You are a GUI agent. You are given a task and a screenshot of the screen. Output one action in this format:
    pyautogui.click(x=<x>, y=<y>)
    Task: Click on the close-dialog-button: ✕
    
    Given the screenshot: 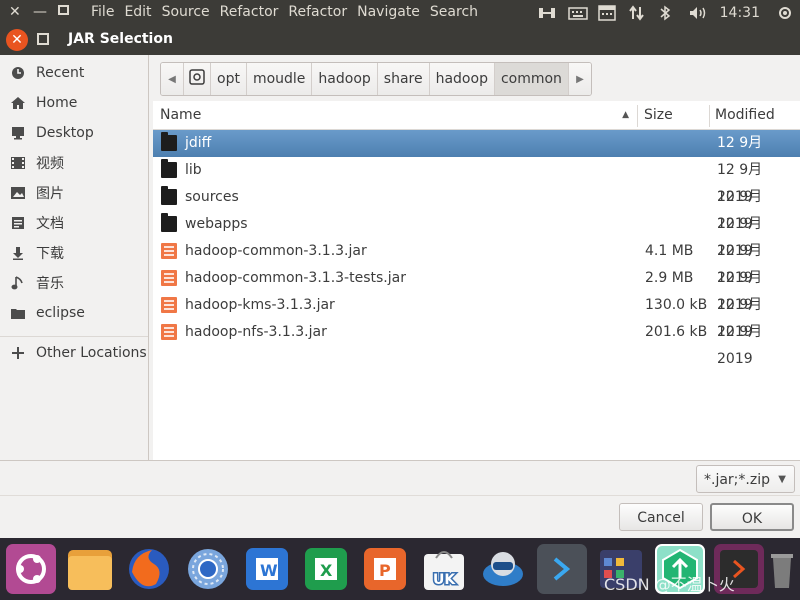 What is the action you would take?
    pyautogui.click(x=17, y=40)
    